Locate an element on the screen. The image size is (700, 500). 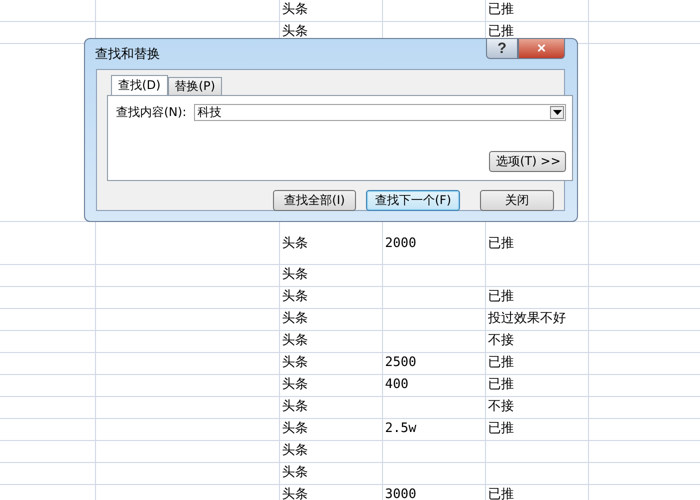
dialog-button: 查找下一个(F) is located at coordinates (413, 200).